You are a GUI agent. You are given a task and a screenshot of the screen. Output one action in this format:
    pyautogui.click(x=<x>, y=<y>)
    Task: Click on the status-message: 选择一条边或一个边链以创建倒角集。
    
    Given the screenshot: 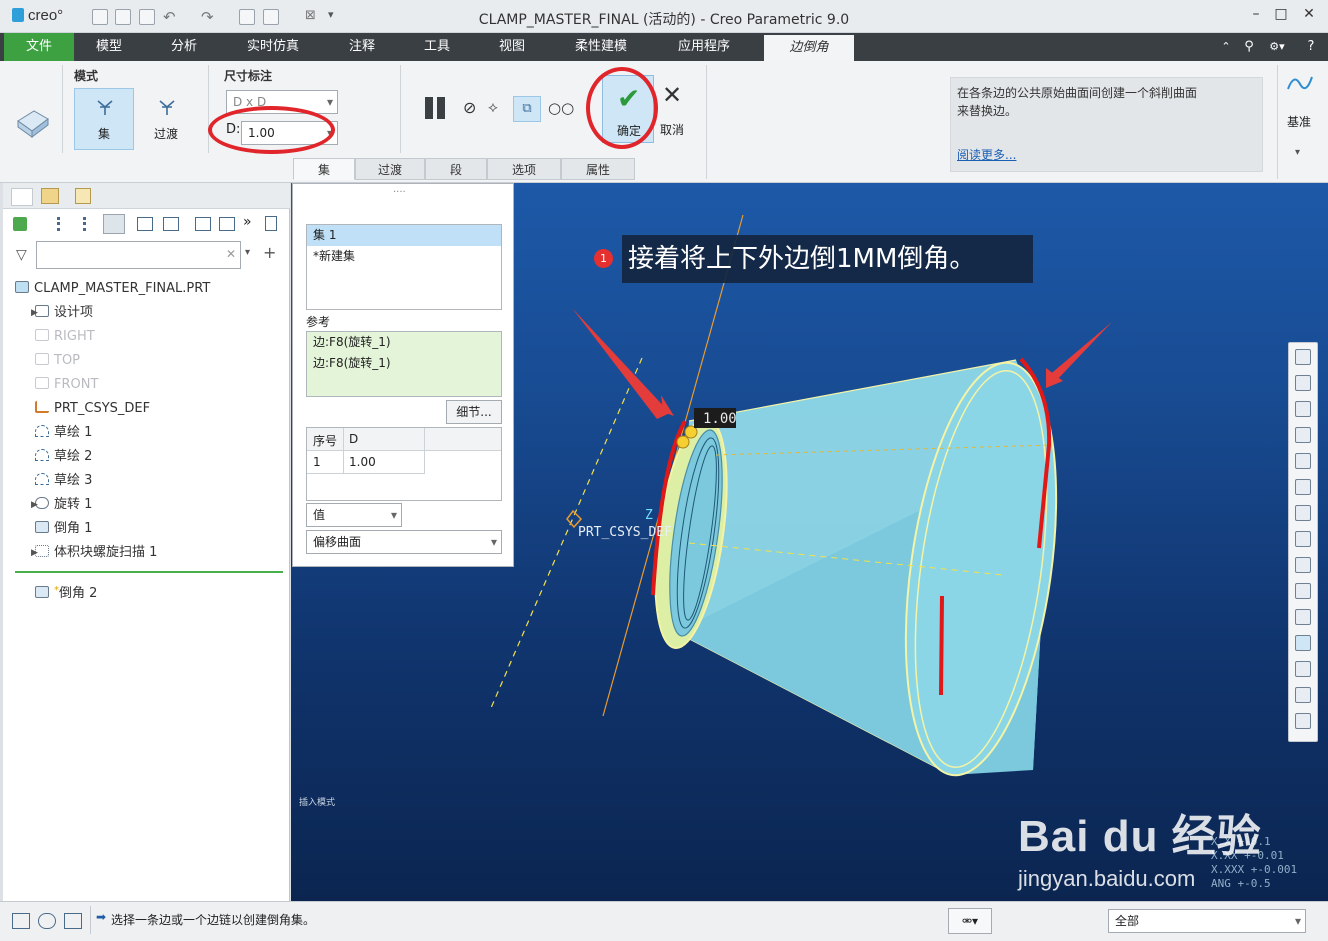 What is the action you would take?
    pyautogui.click(x=213, y=920)
    